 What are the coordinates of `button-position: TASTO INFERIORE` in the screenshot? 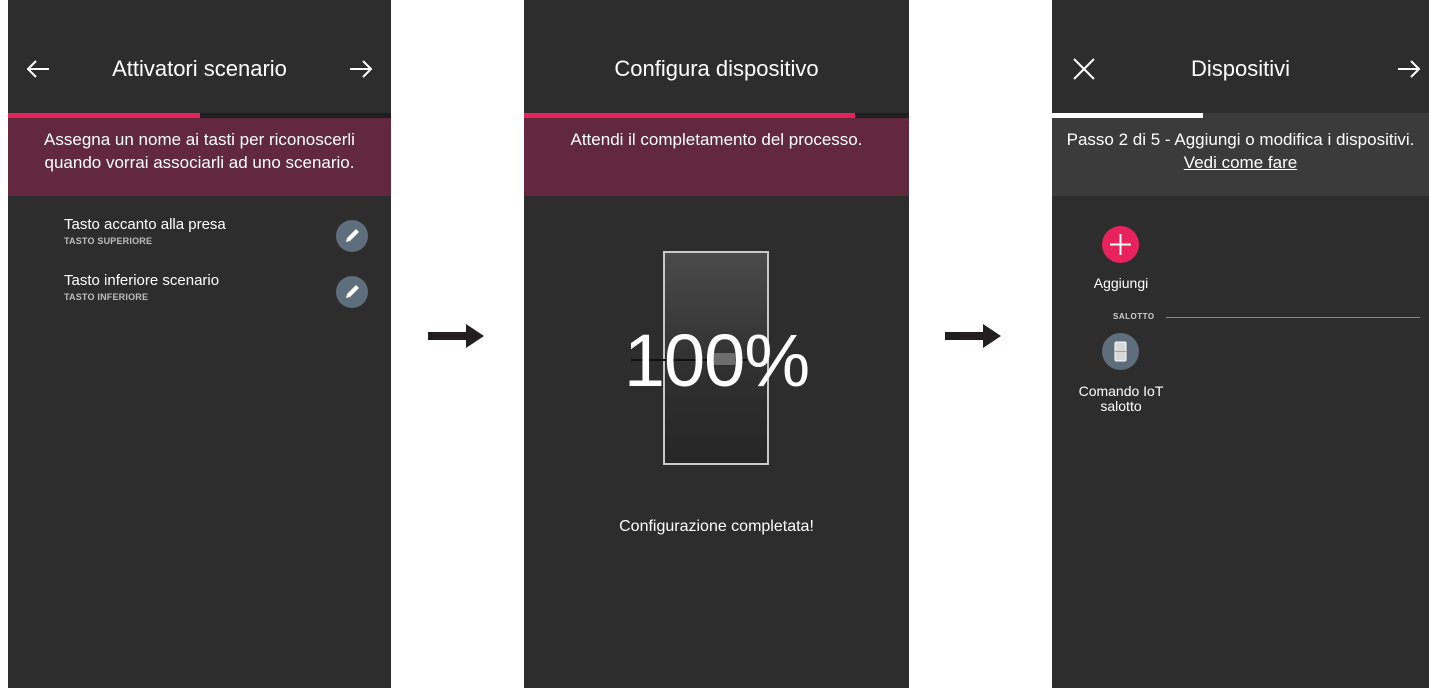 It's located at (106, 297).